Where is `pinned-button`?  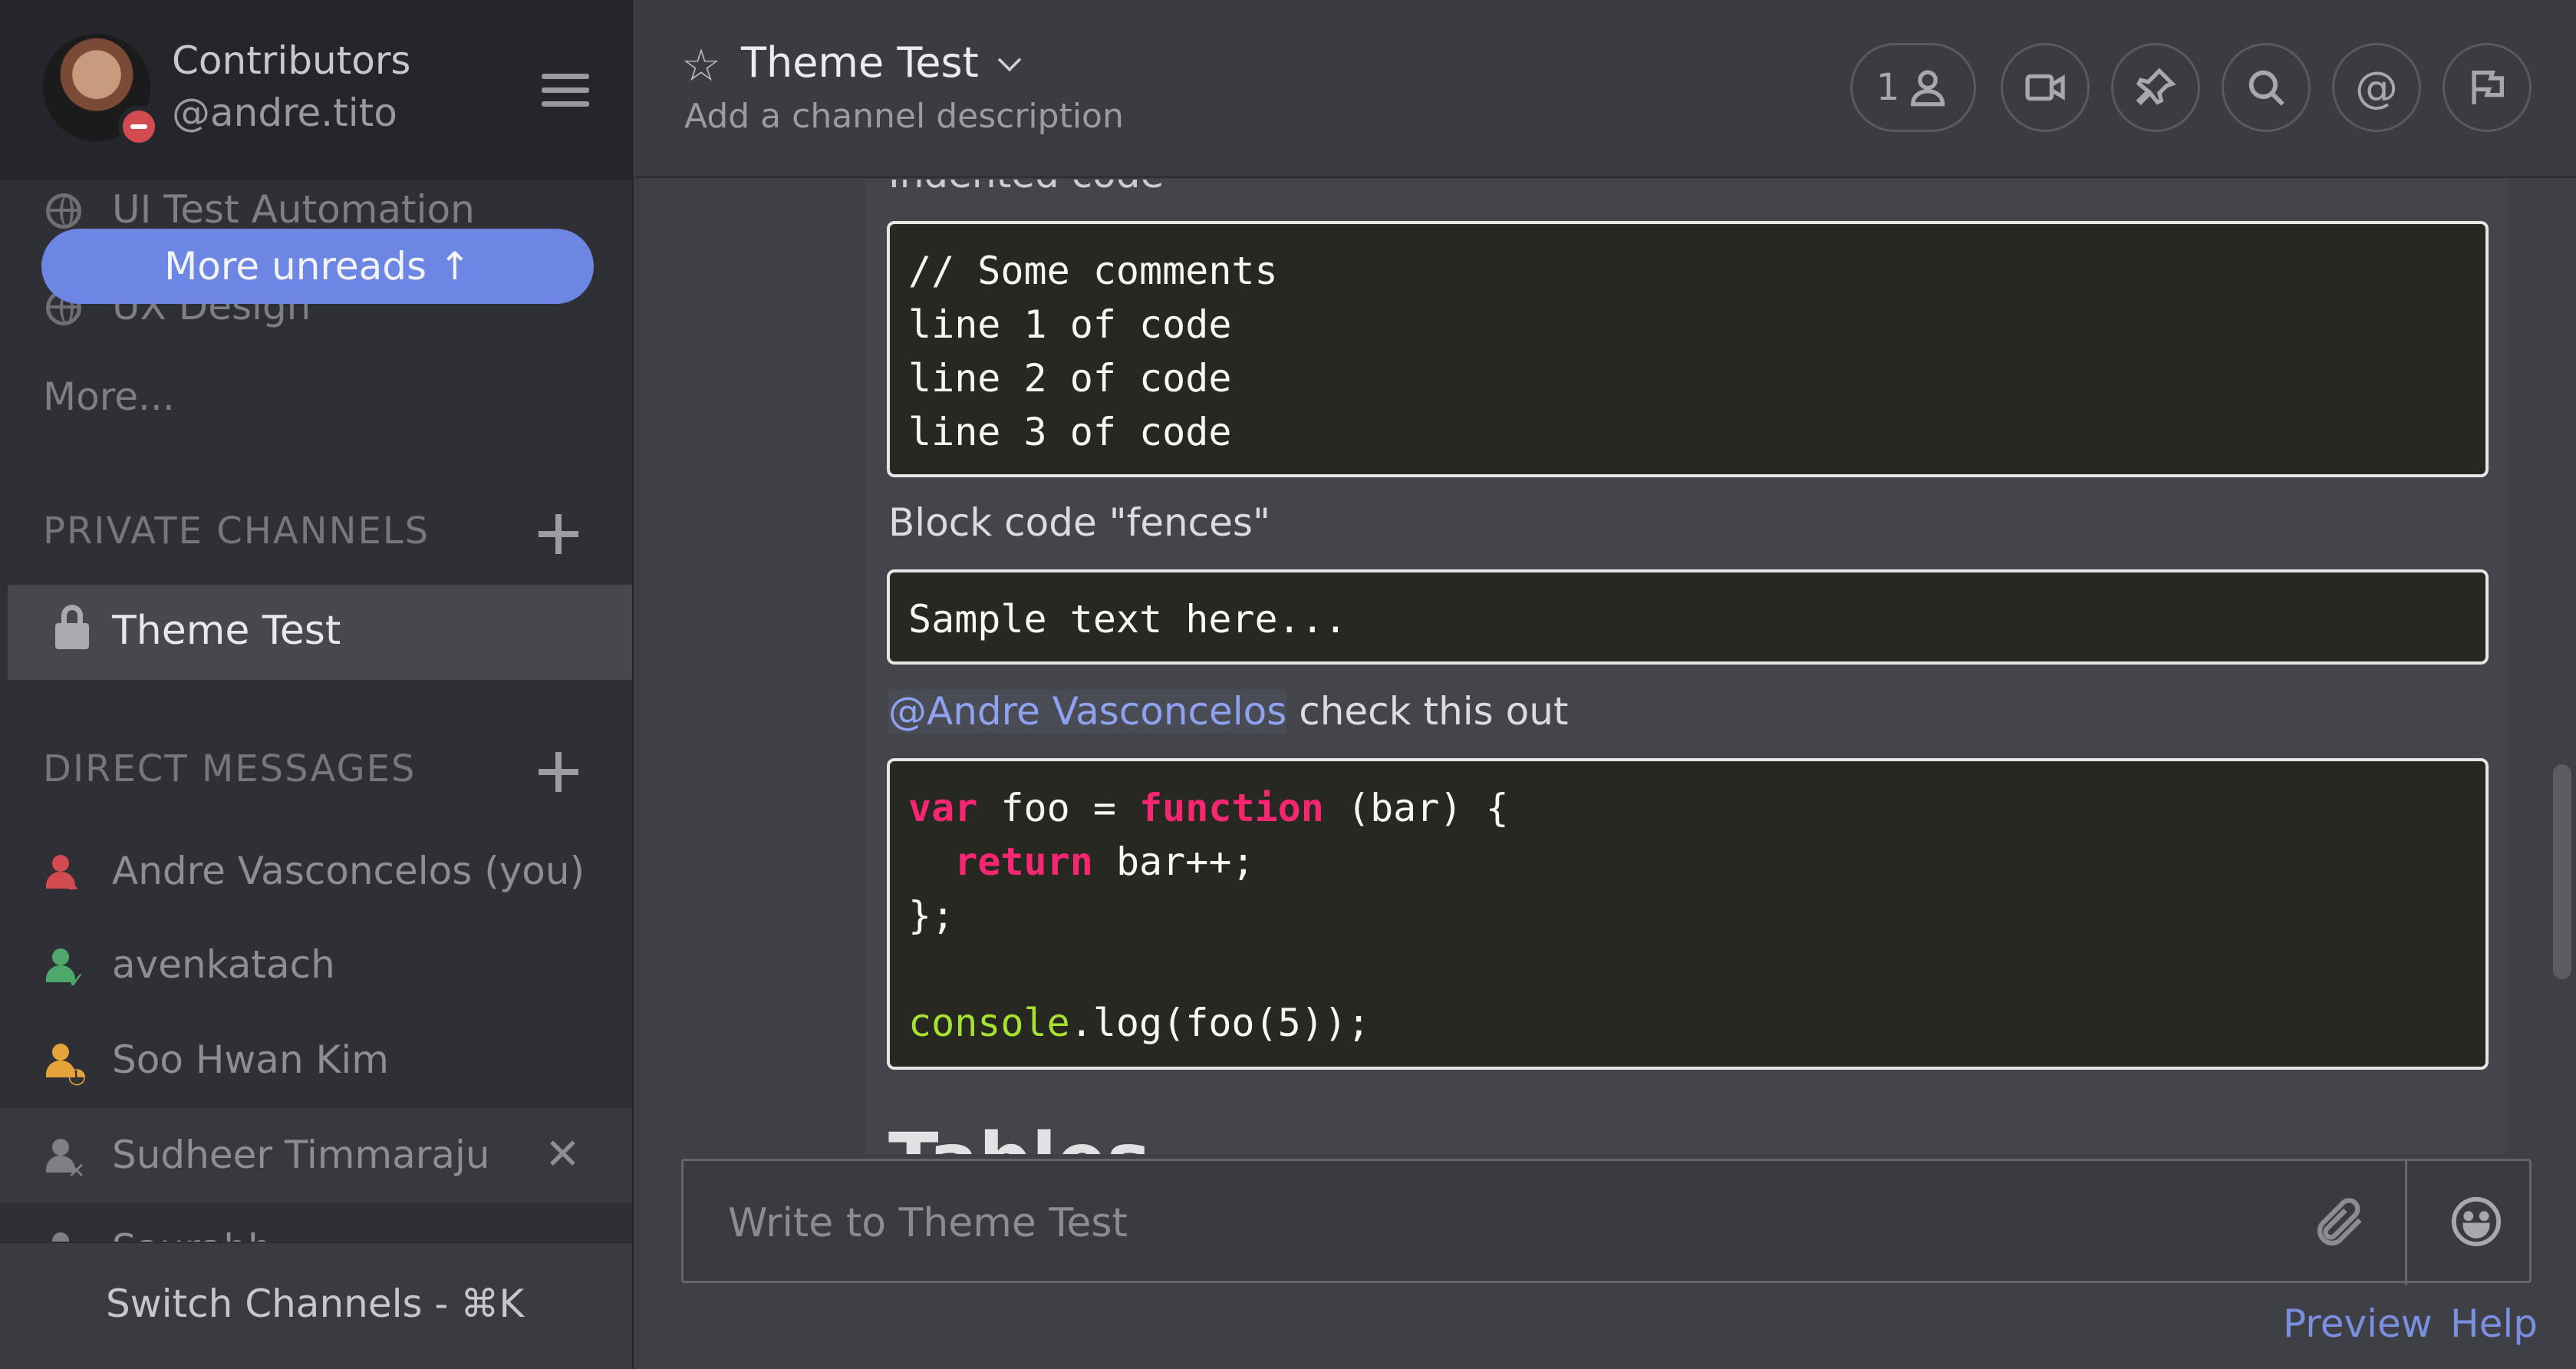
pinned-button is located at coordinates (2155, 88).